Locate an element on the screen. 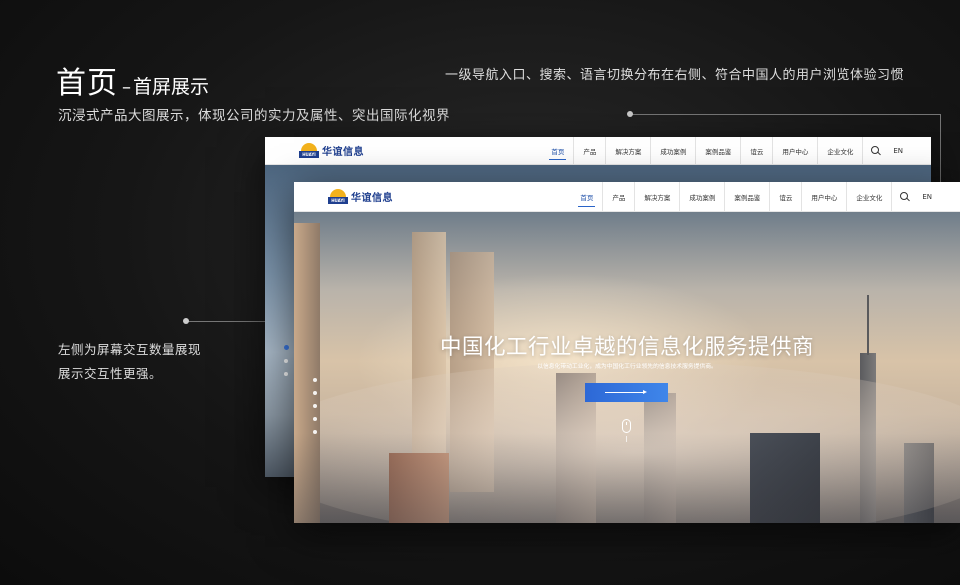  left-annotation-line1: 左侧为屏幕交互数量展现 is located at coordinates (130, 349).